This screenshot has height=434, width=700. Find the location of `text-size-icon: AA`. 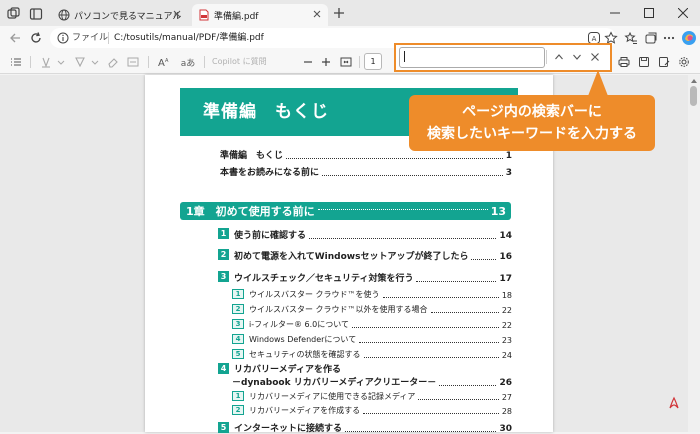

text-size-icon: AA is located at coordinates (164, 62).